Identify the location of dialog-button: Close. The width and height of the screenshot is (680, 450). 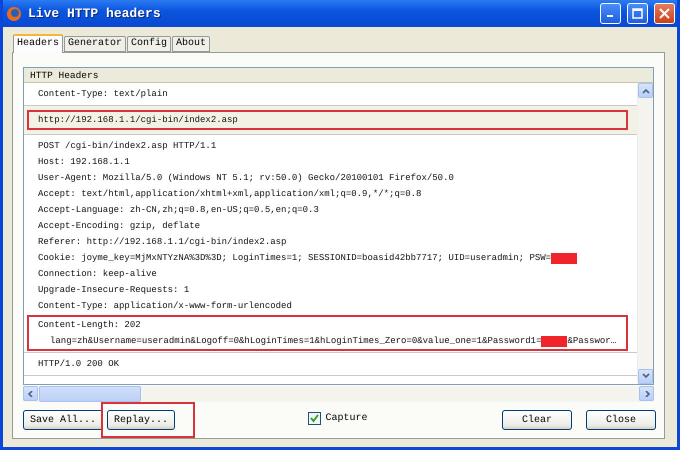
(621, 420).